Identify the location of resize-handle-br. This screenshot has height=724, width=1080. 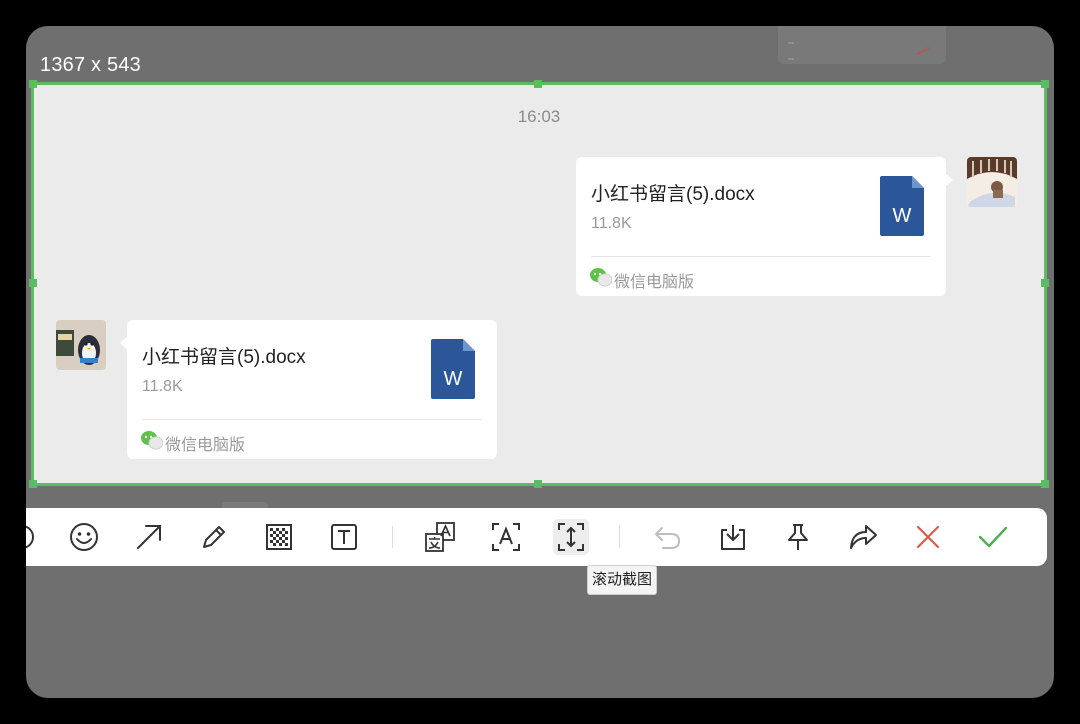
(1045, 484).